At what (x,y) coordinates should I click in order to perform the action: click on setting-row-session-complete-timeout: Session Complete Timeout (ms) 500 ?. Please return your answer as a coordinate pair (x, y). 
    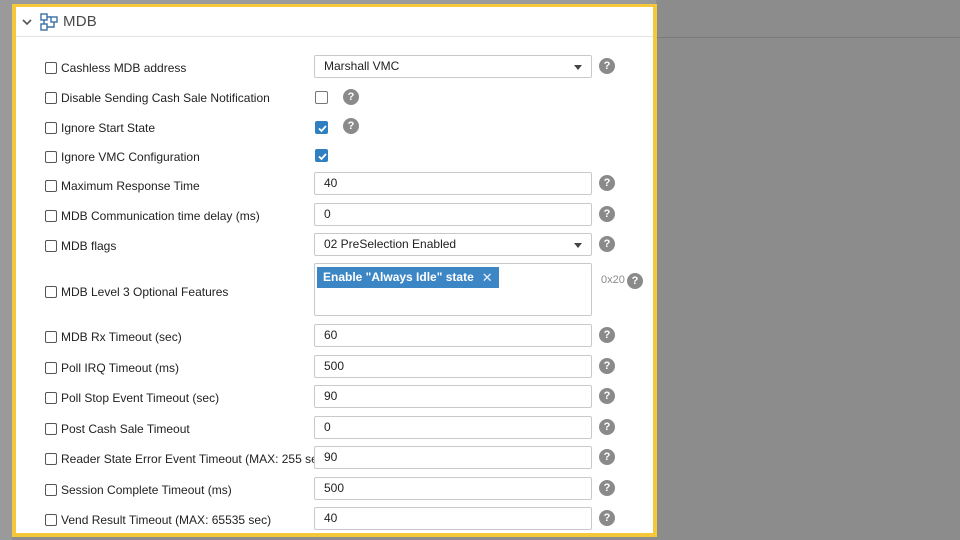
    Looking at the image, I should click on (334, 489).